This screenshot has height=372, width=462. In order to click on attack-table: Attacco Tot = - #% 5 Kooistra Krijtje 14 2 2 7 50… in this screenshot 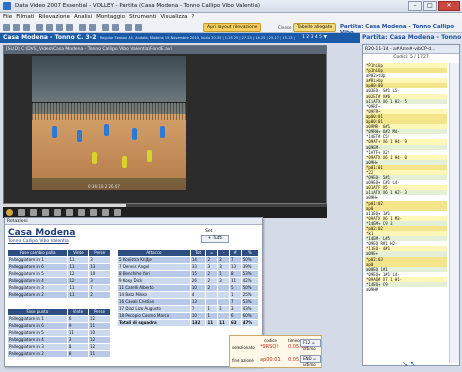, I will do `click(188, 288)`.